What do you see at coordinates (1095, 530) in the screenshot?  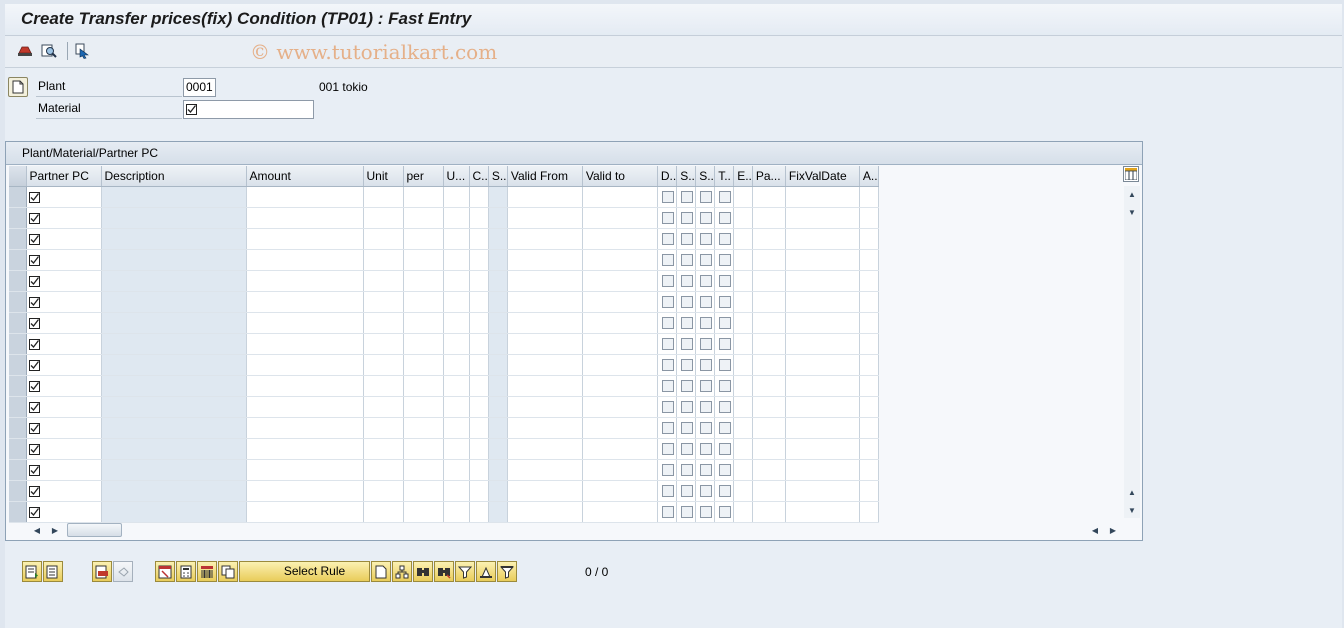 I see `scroll-left-icon: ◀` at bounding box center [1095, 530].